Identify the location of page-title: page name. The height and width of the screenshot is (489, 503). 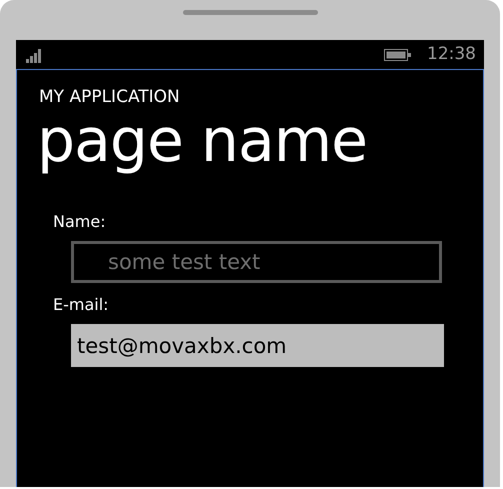
(202, 141).